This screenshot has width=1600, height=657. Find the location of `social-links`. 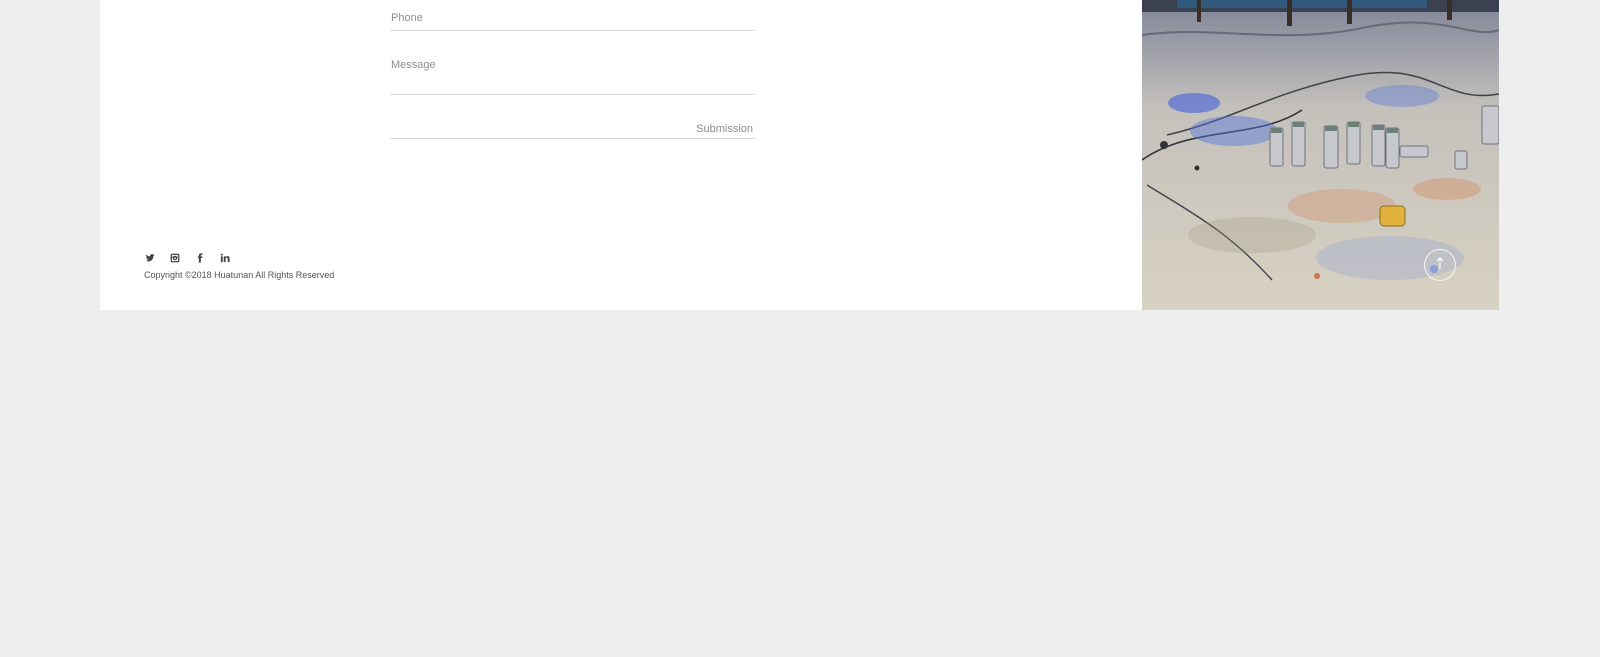

social-links is located at coordinates (194, 258).